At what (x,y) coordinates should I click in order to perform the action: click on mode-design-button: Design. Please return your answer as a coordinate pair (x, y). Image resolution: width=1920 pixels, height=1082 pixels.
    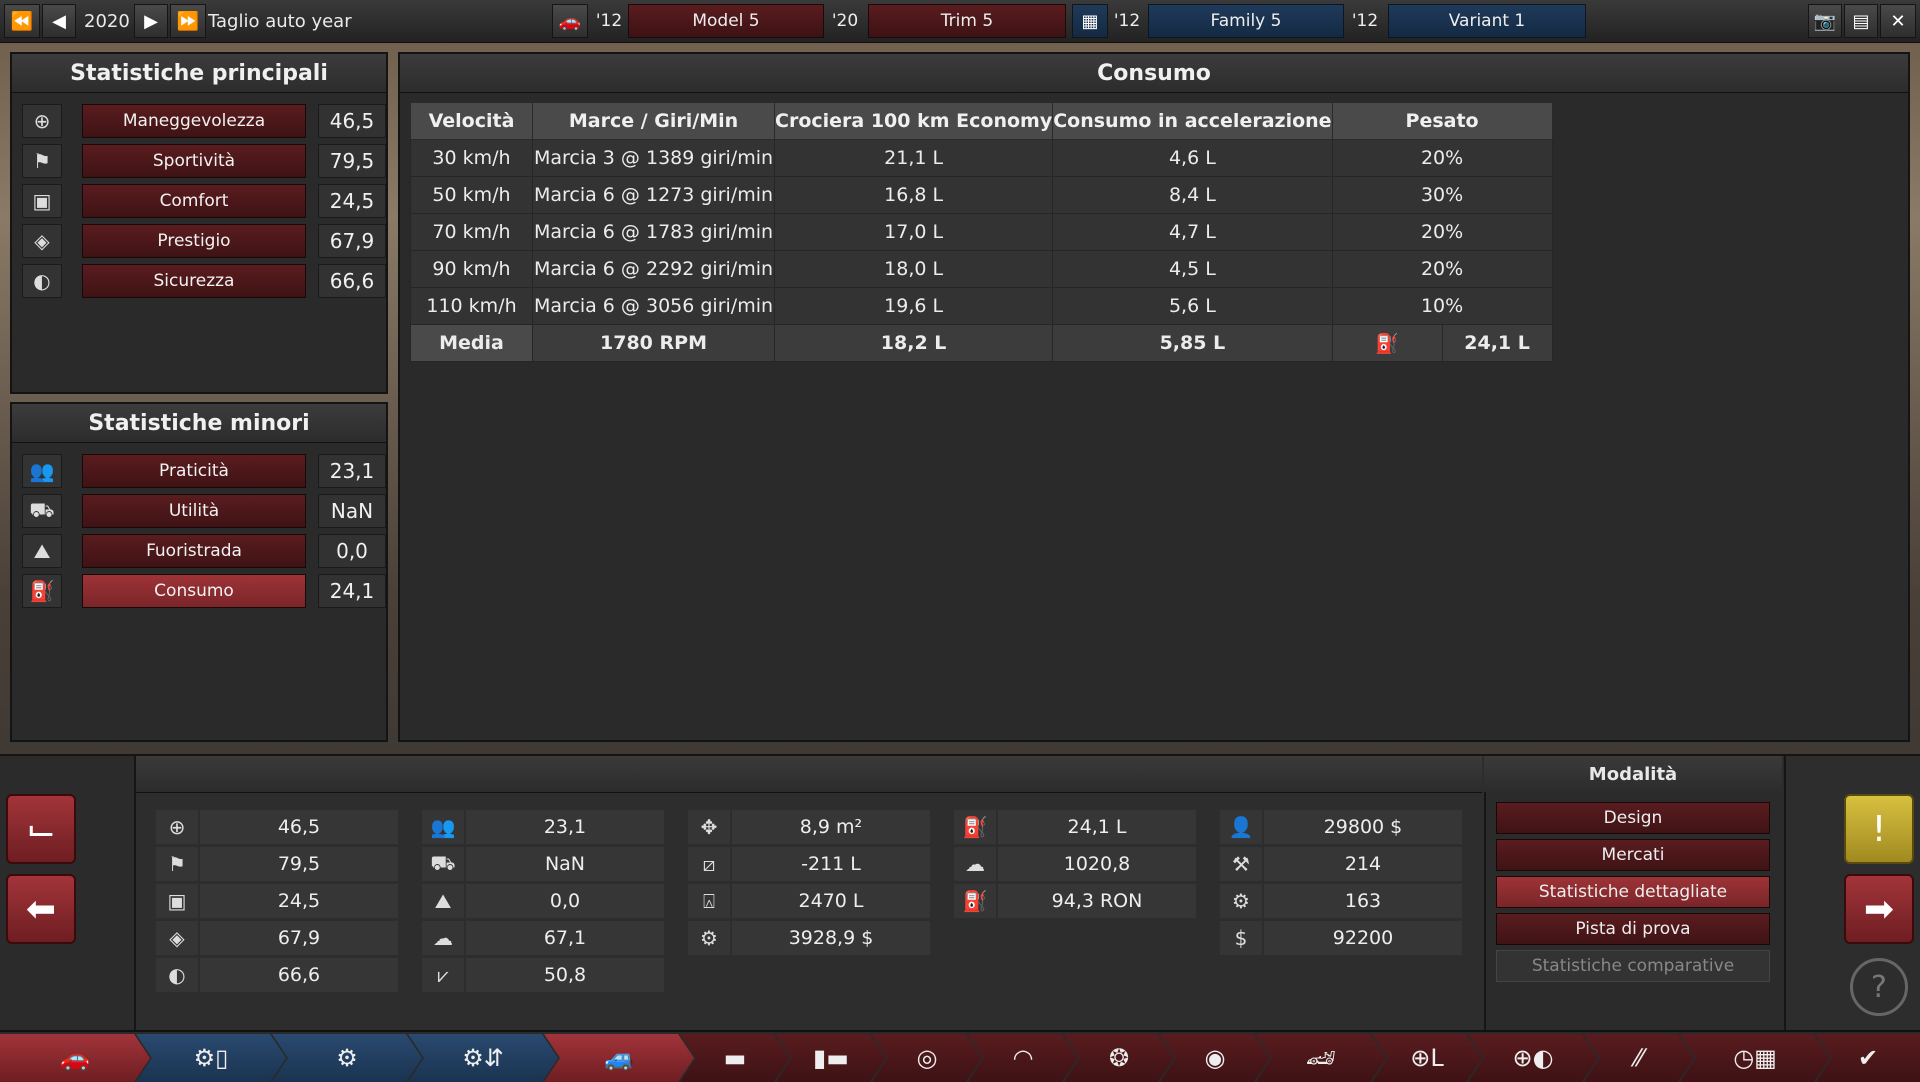
    Looking at the image, I should click on (1633, 818).